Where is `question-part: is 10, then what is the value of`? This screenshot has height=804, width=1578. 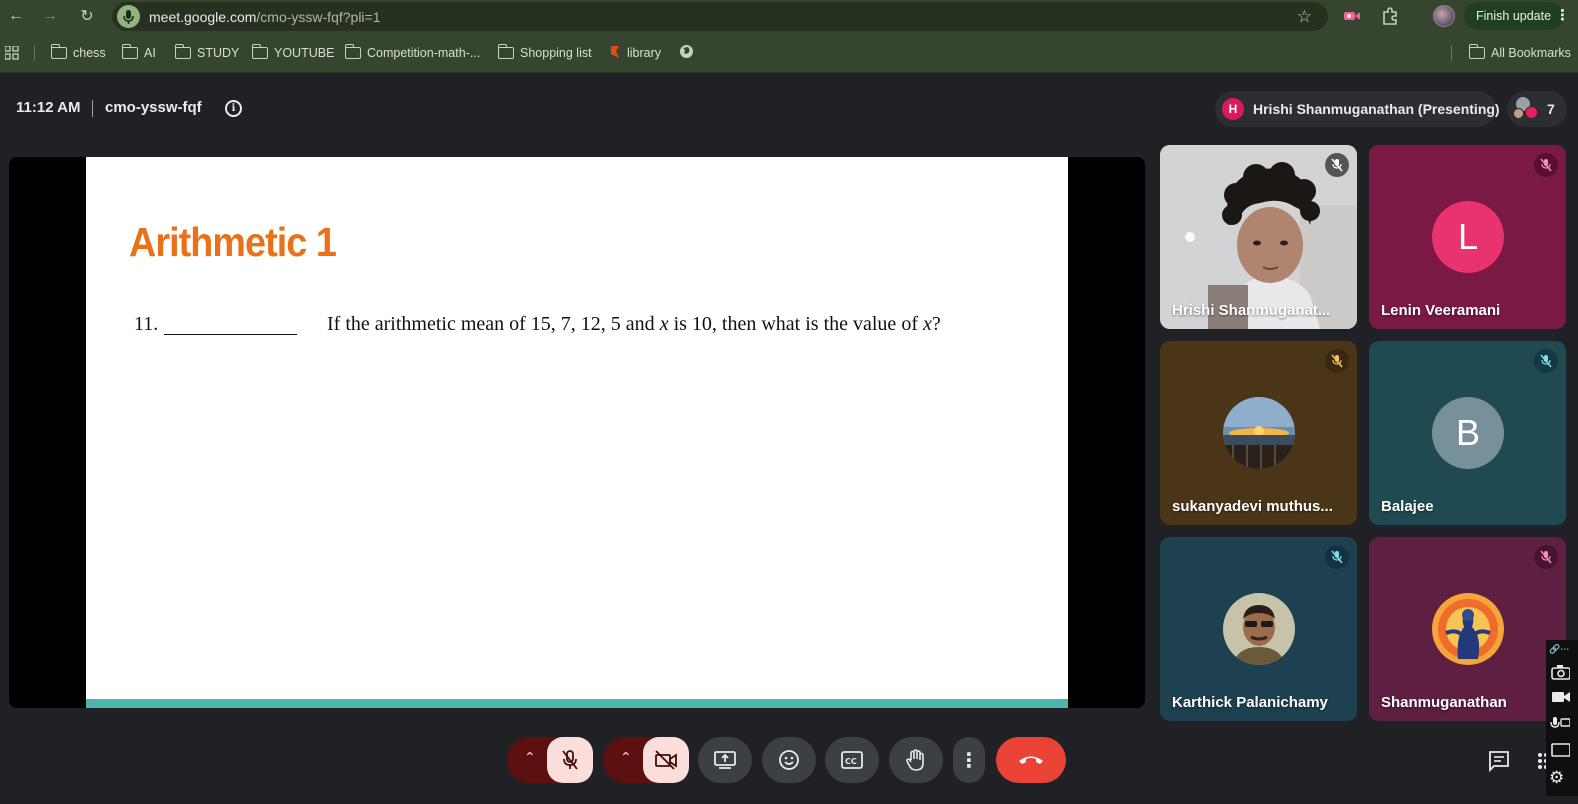
question-part: is 10, then what is the value of is located at coordinates (795, 324).